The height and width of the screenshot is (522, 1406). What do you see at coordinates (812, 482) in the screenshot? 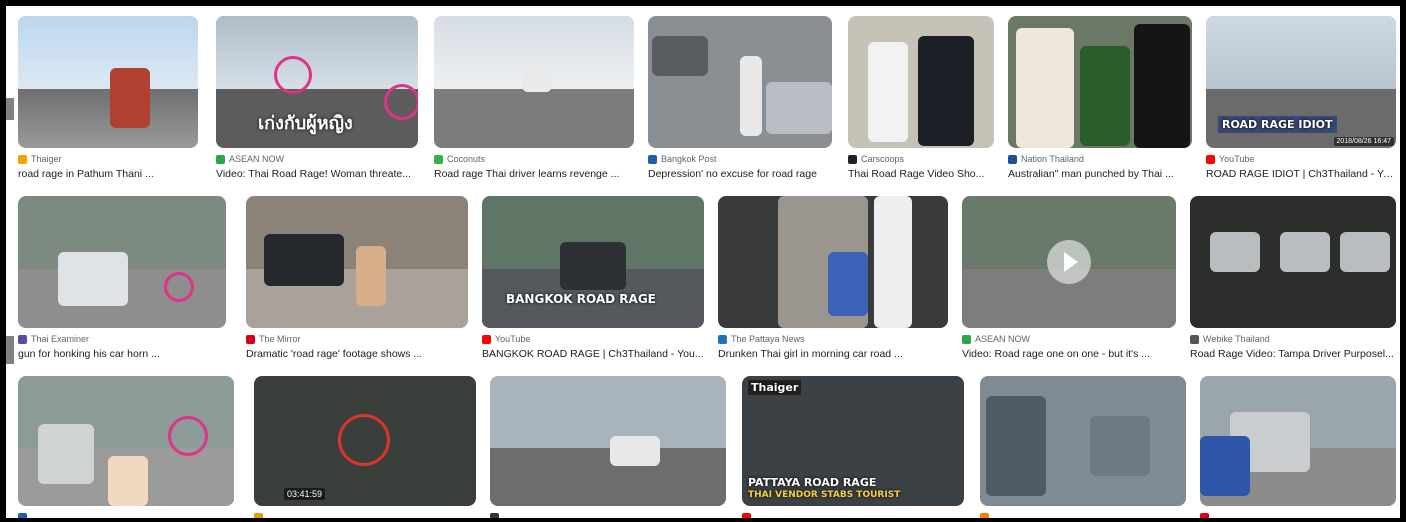
I see `thumbnail-overlay-text: PATTAYA ROAD RAGE` at bounding box center [812, 482].